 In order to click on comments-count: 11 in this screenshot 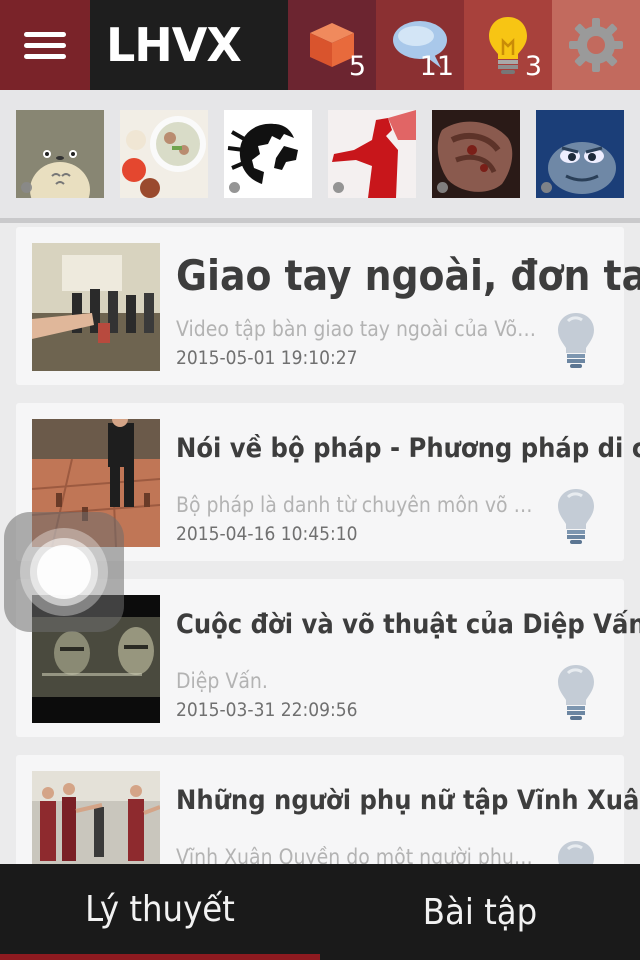, I will do `click(436, 66)`.